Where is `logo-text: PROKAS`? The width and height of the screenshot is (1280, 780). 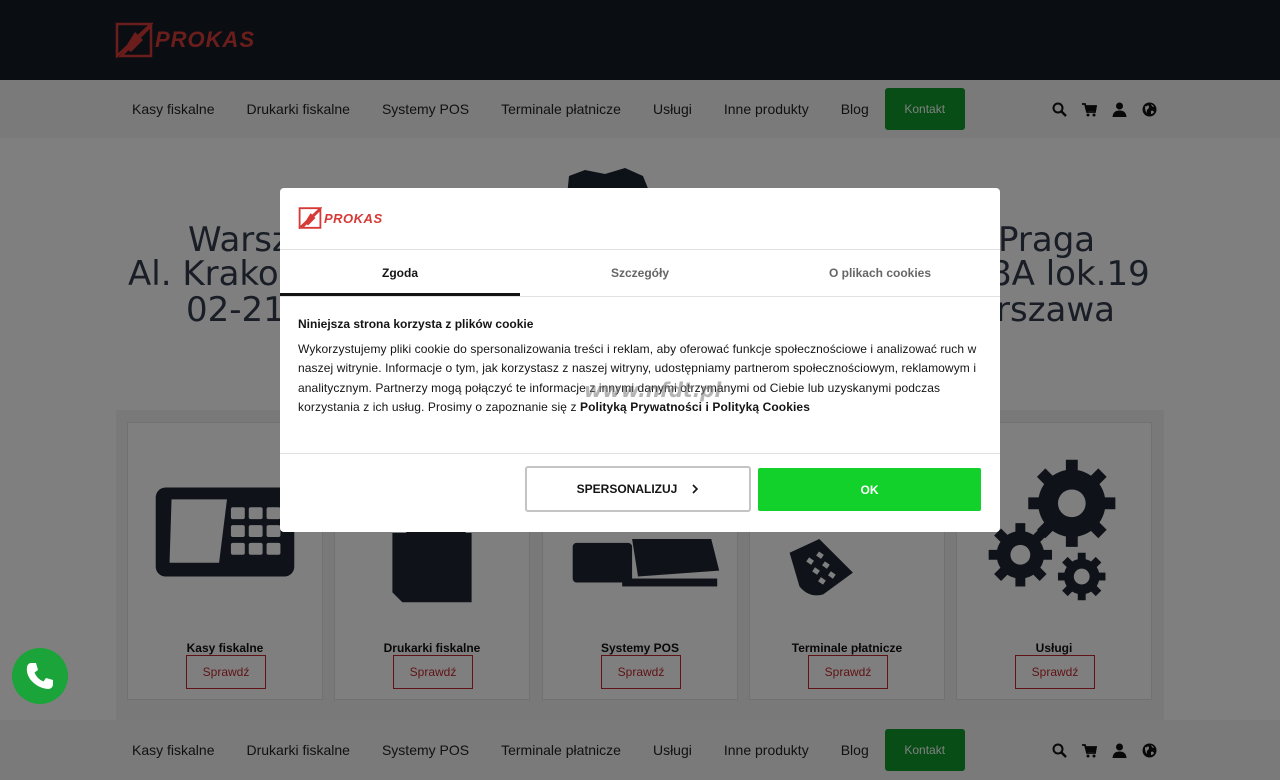 logo-text: PROKAS is located at coordinates (353, 218).